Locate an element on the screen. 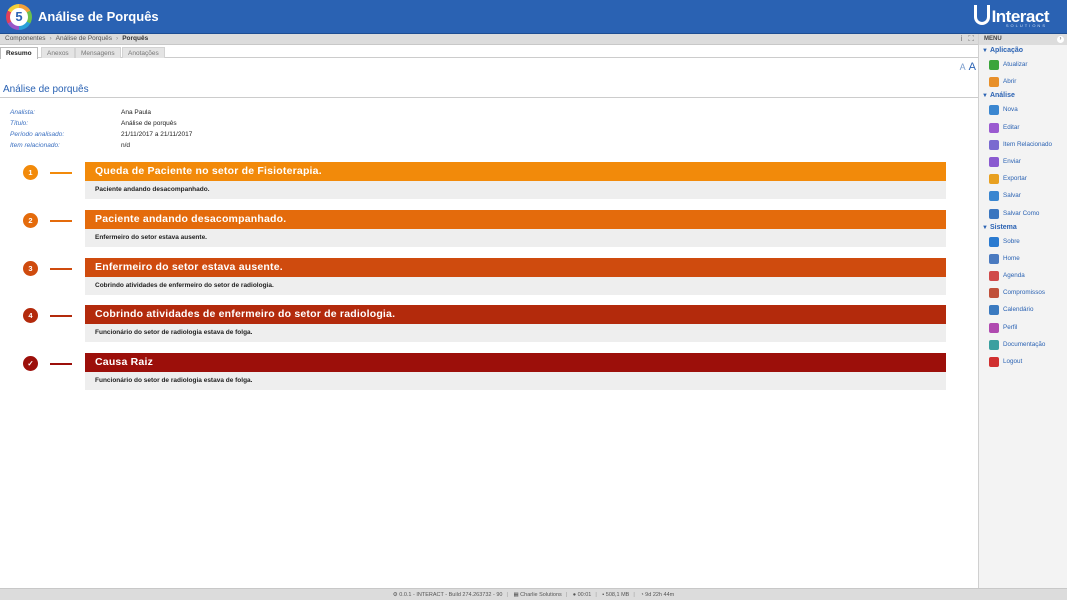 The width and height of the screenshot is (1067, 600). clock-info: ● 00:01 is located at coordinates (582, 595).